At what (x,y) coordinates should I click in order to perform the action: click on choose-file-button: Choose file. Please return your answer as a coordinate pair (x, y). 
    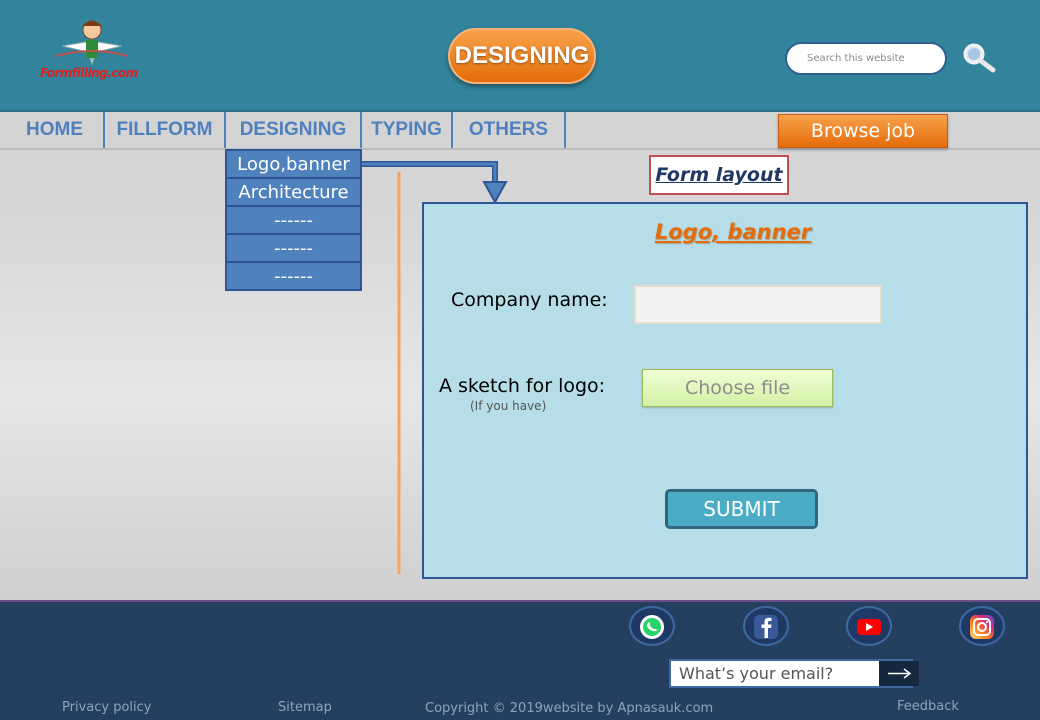
    Looking at the image, I should click on (737, 388).